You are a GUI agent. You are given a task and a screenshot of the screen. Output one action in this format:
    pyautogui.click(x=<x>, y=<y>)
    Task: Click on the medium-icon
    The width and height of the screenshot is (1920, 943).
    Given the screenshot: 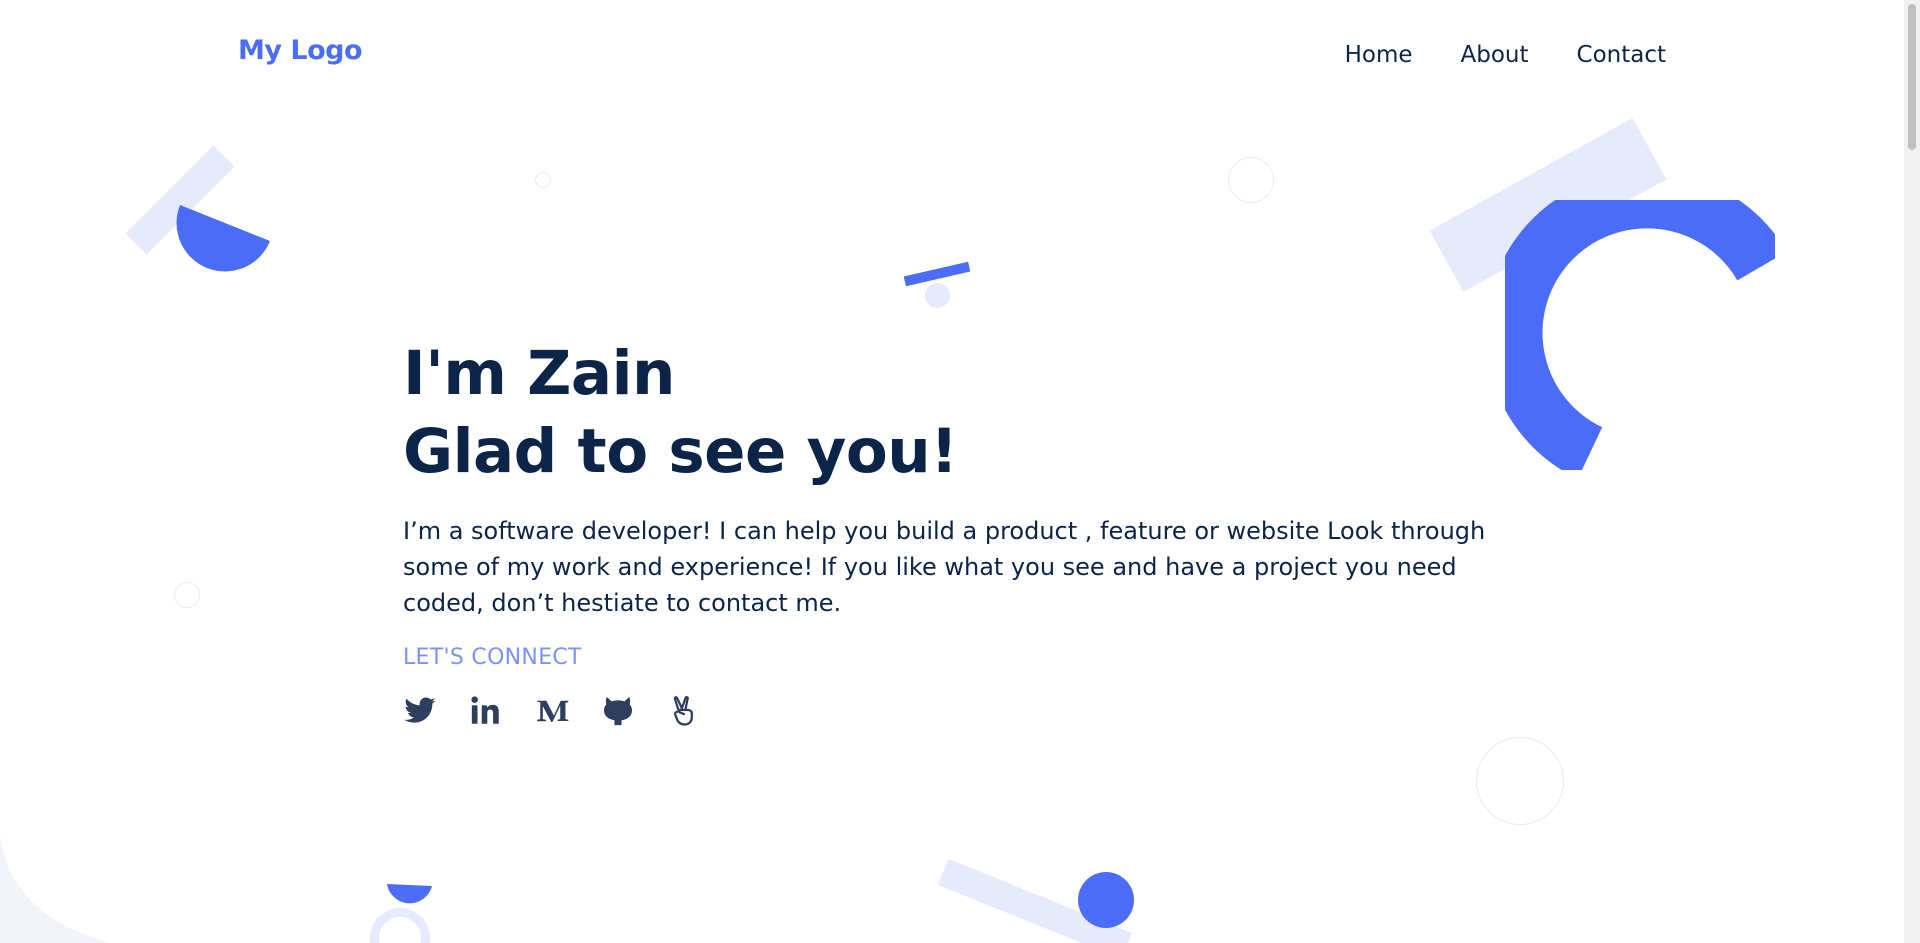 What is the action you would take?
    pyautogui.click(x=553, y=711)
    